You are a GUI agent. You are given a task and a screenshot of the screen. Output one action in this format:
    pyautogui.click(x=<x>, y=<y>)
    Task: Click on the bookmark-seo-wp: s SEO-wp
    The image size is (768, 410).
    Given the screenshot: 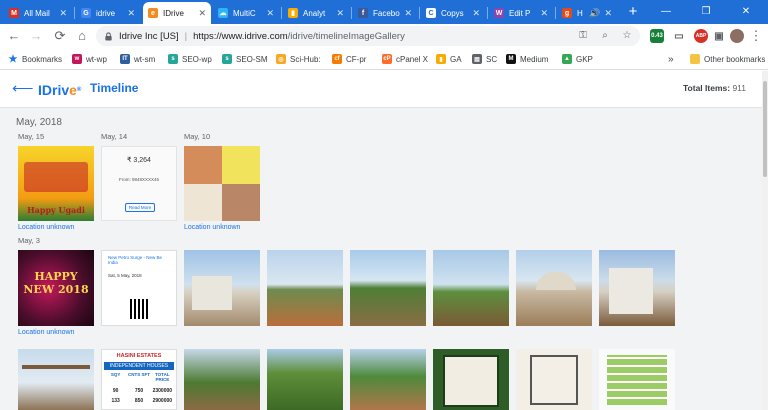 What is the action you would take?
    pyautogui.click(x=190, y=59)
    